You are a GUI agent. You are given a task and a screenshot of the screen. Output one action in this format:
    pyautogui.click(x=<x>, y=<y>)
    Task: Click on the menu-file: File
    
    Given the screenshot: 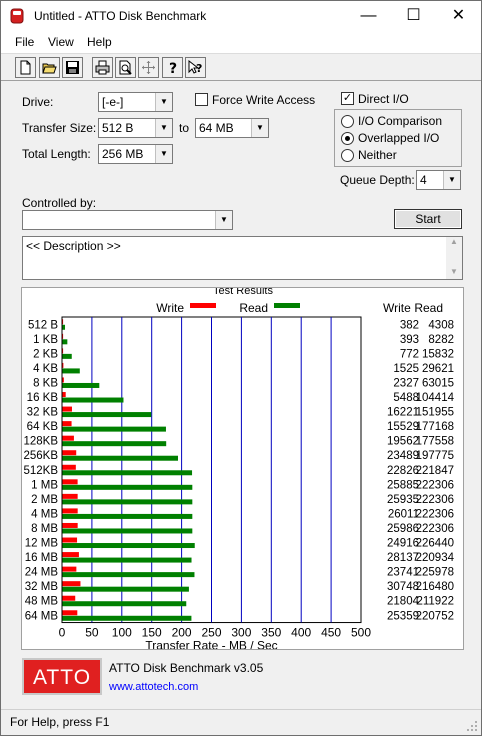 What is the action you would take?
    pyautogui.click(x=24, y=42)
    